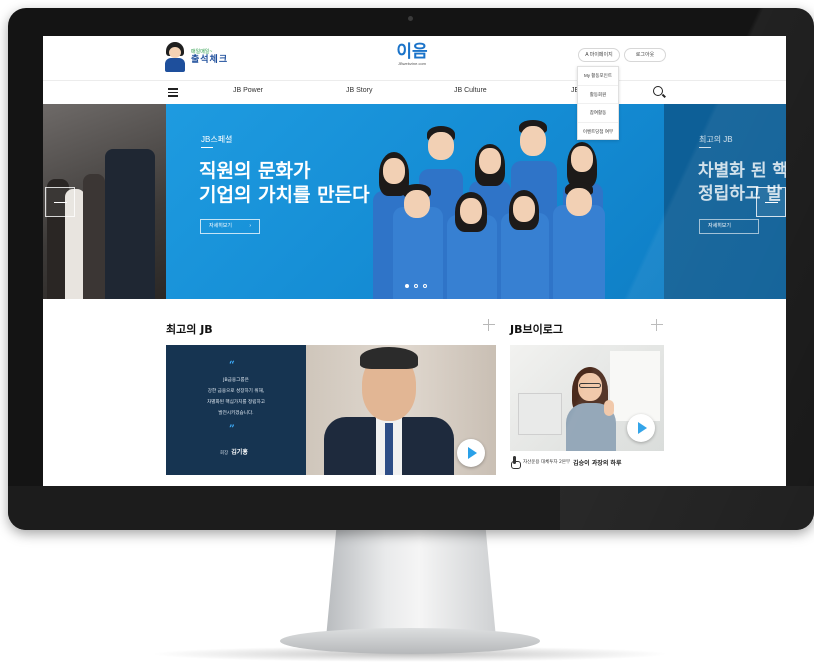  I want to click on prev-slide-arrow-icon, so click(60, 202).